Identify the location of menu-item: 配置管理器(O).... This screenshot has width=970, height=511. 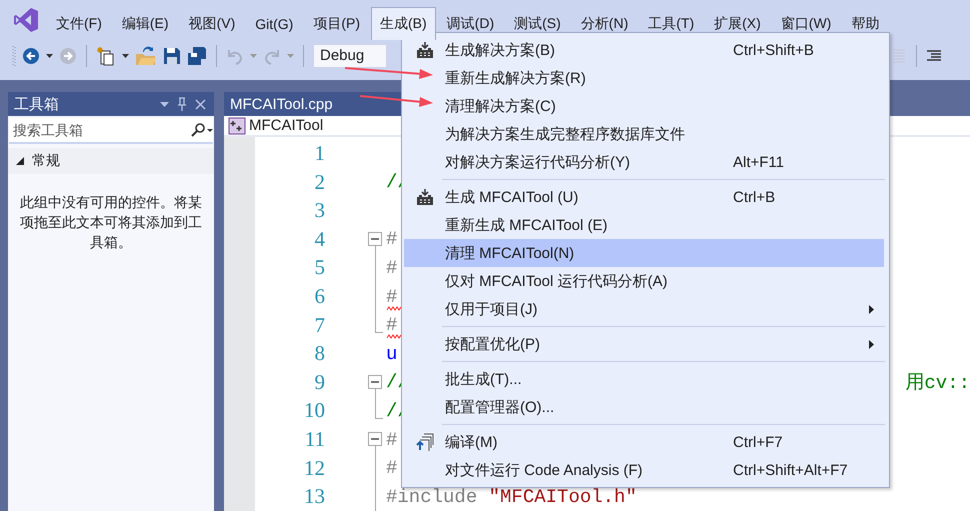
(644, 407).